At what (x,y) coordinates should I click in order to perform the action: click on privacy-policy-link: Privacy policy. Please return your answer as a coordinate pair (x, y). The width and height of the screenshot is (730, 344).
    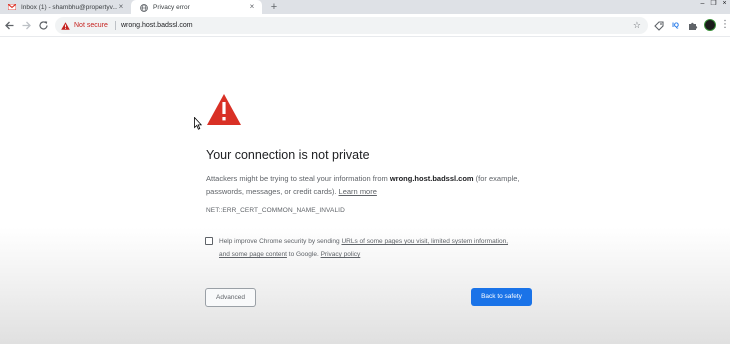
    Looking at the image, I should click on (341, 254).